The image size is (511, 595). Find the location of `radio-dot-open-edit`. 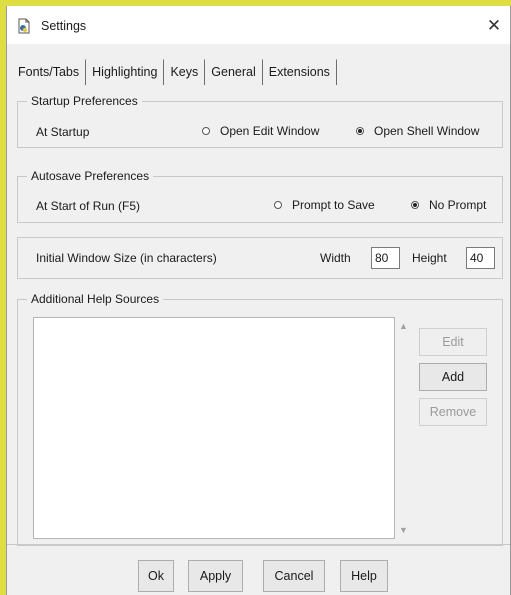

radio-dot-open-edit is located at coordinates (206, 131).